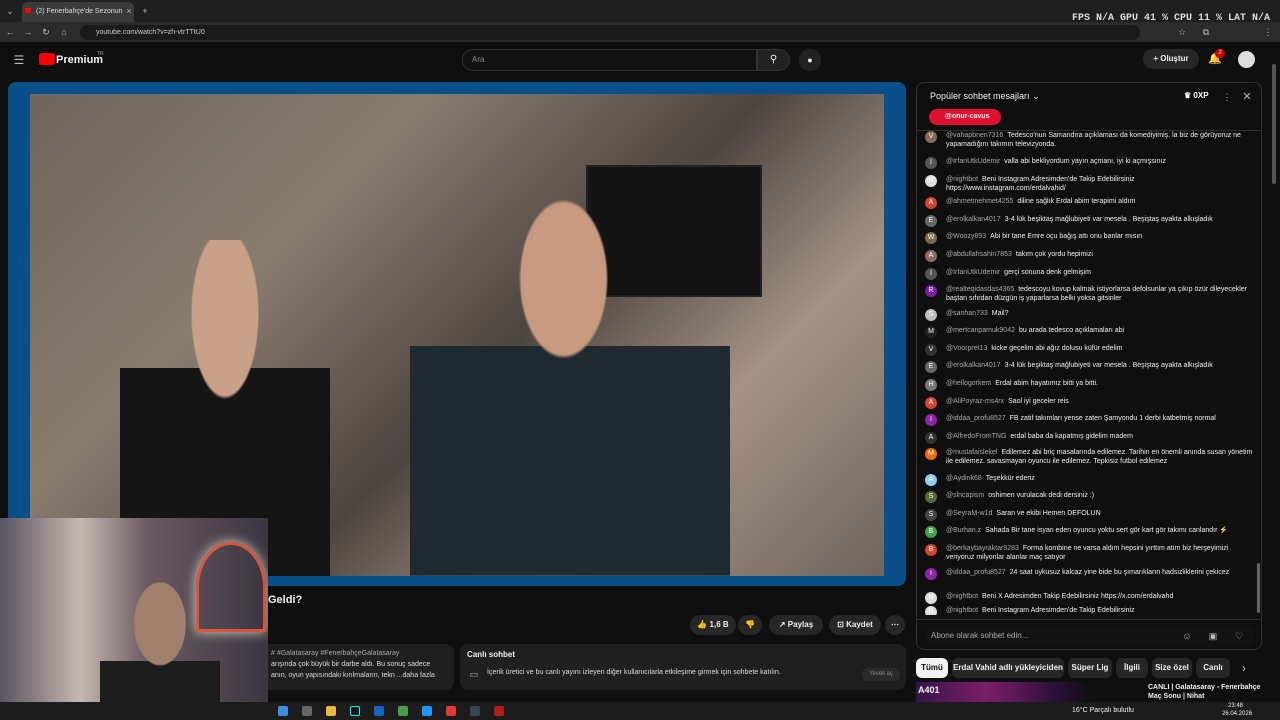  What do you see at coordinates (10, 11) in the screenshot?
I see `tab-list-icon: ⌄` at bounding box center [10, 11].